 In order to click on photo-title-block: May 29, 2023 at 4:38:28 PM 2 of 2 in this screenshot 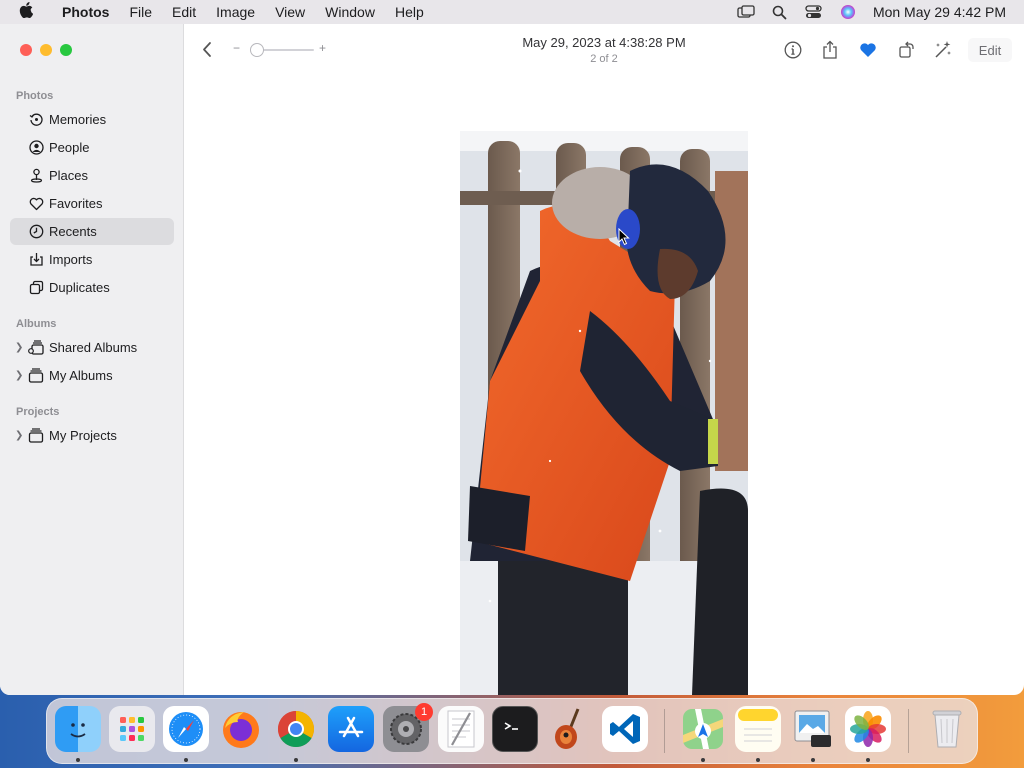, I will do `click(604, 50)`.